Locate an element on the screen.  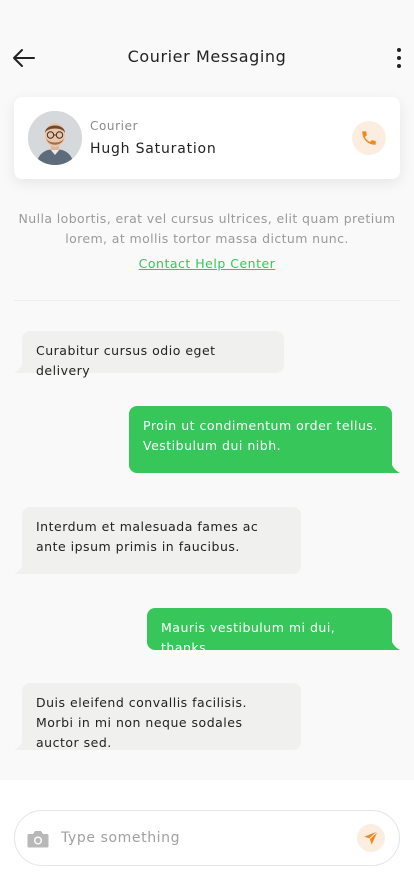
send-button is located at coordinates (371, 838).